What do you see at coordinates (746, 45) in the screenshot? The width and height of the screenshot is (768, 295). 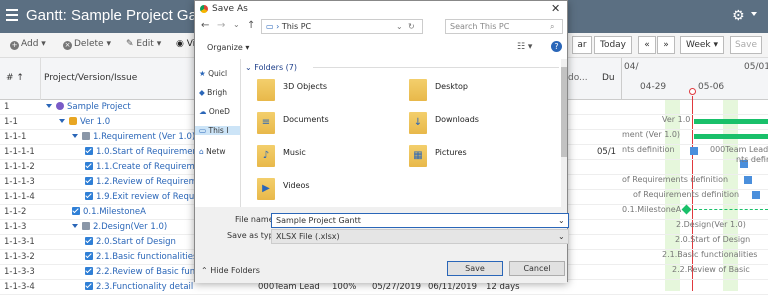 I see `save-button: Save` at bounding box center [746, 45].